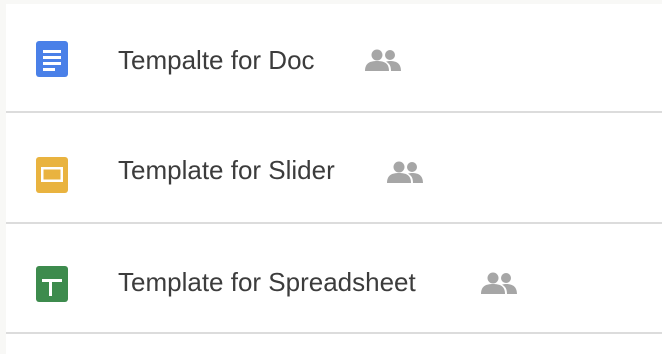  I want to click on slides-icon, so click(52, 175).